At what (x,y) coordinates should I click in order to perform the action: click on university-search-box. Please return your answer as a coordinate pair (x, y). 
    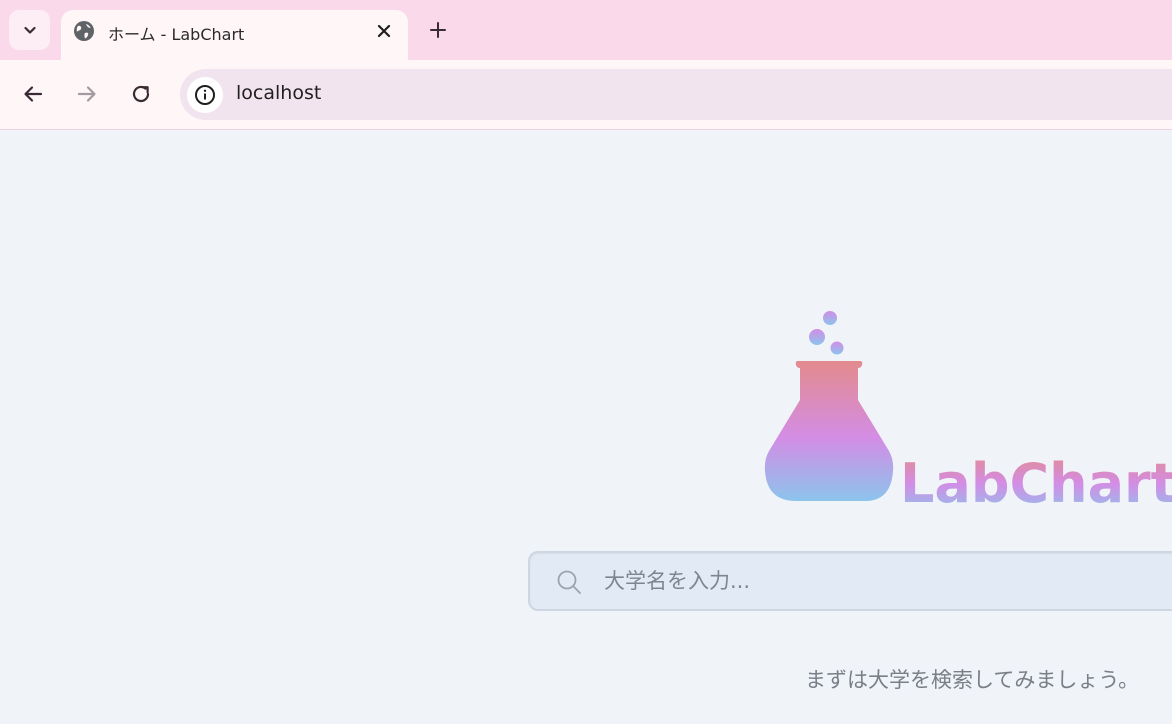
    Looking at the image, I should click on (850, 581).